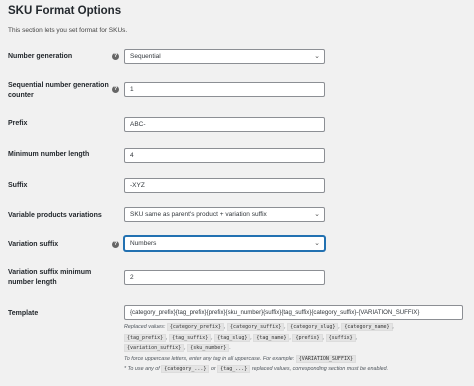 Image resolution: width=474 pixels, height=386 pixels. What do you see at coordinates (143, 243) in the screenshot?
I see `variation-suffix-value: Numbers` at bounding box center [143, 243].